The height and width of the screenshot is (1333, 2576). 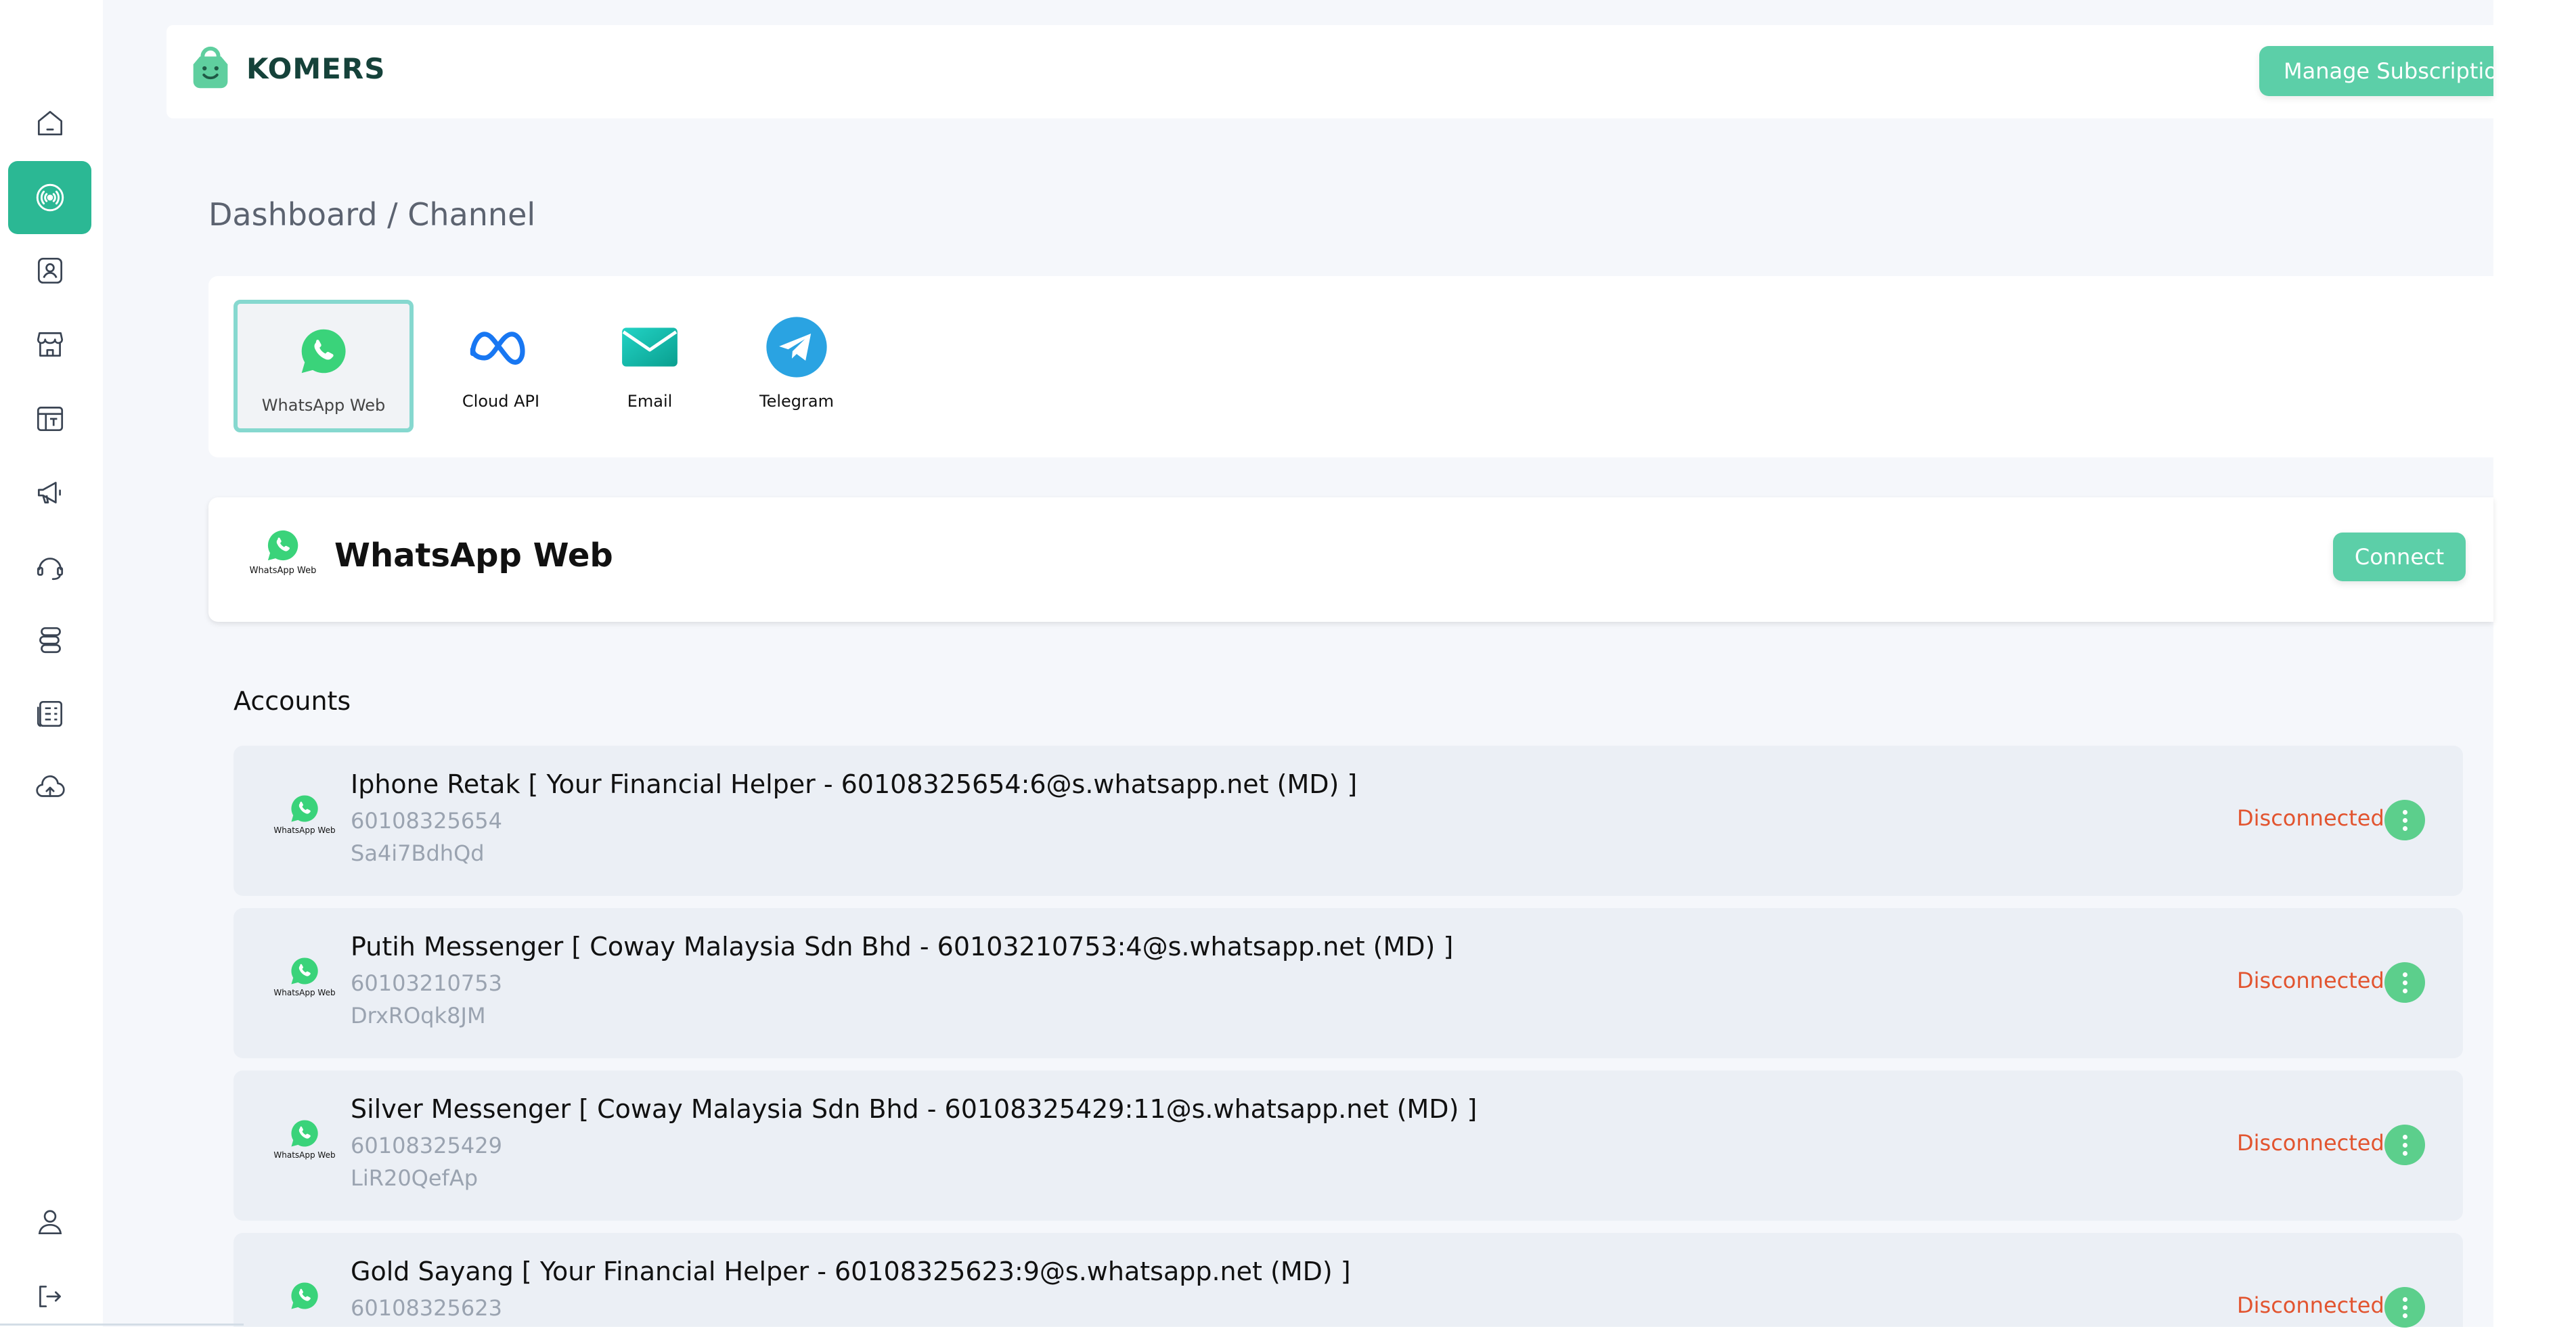 I want to click on account-code: DrxROqk8JM, so click(x=418, y=1016).